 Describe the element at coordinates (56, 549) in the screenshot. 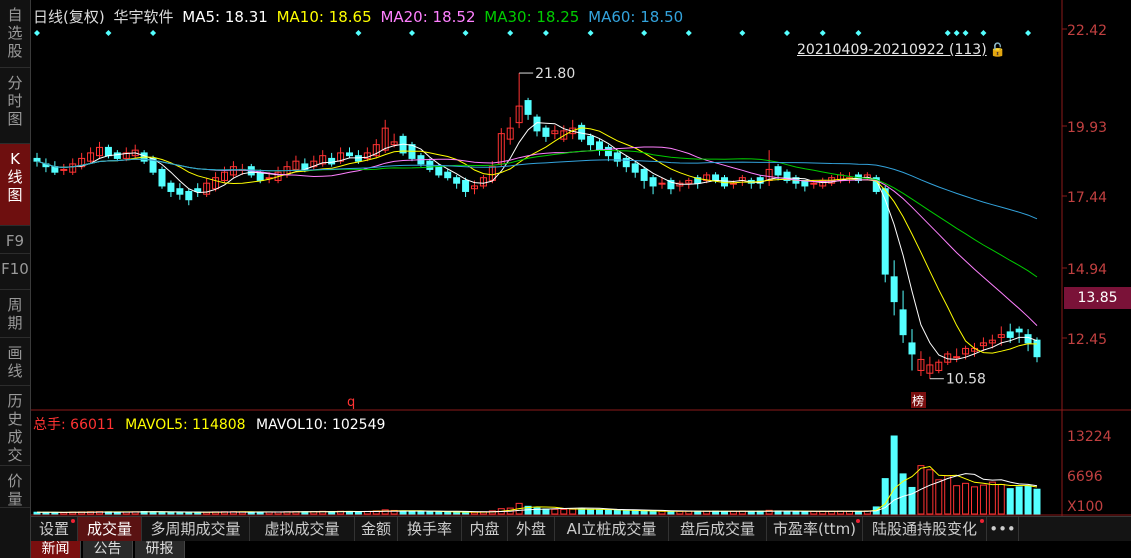

I see `news-tab-0: 新闻` at that location.